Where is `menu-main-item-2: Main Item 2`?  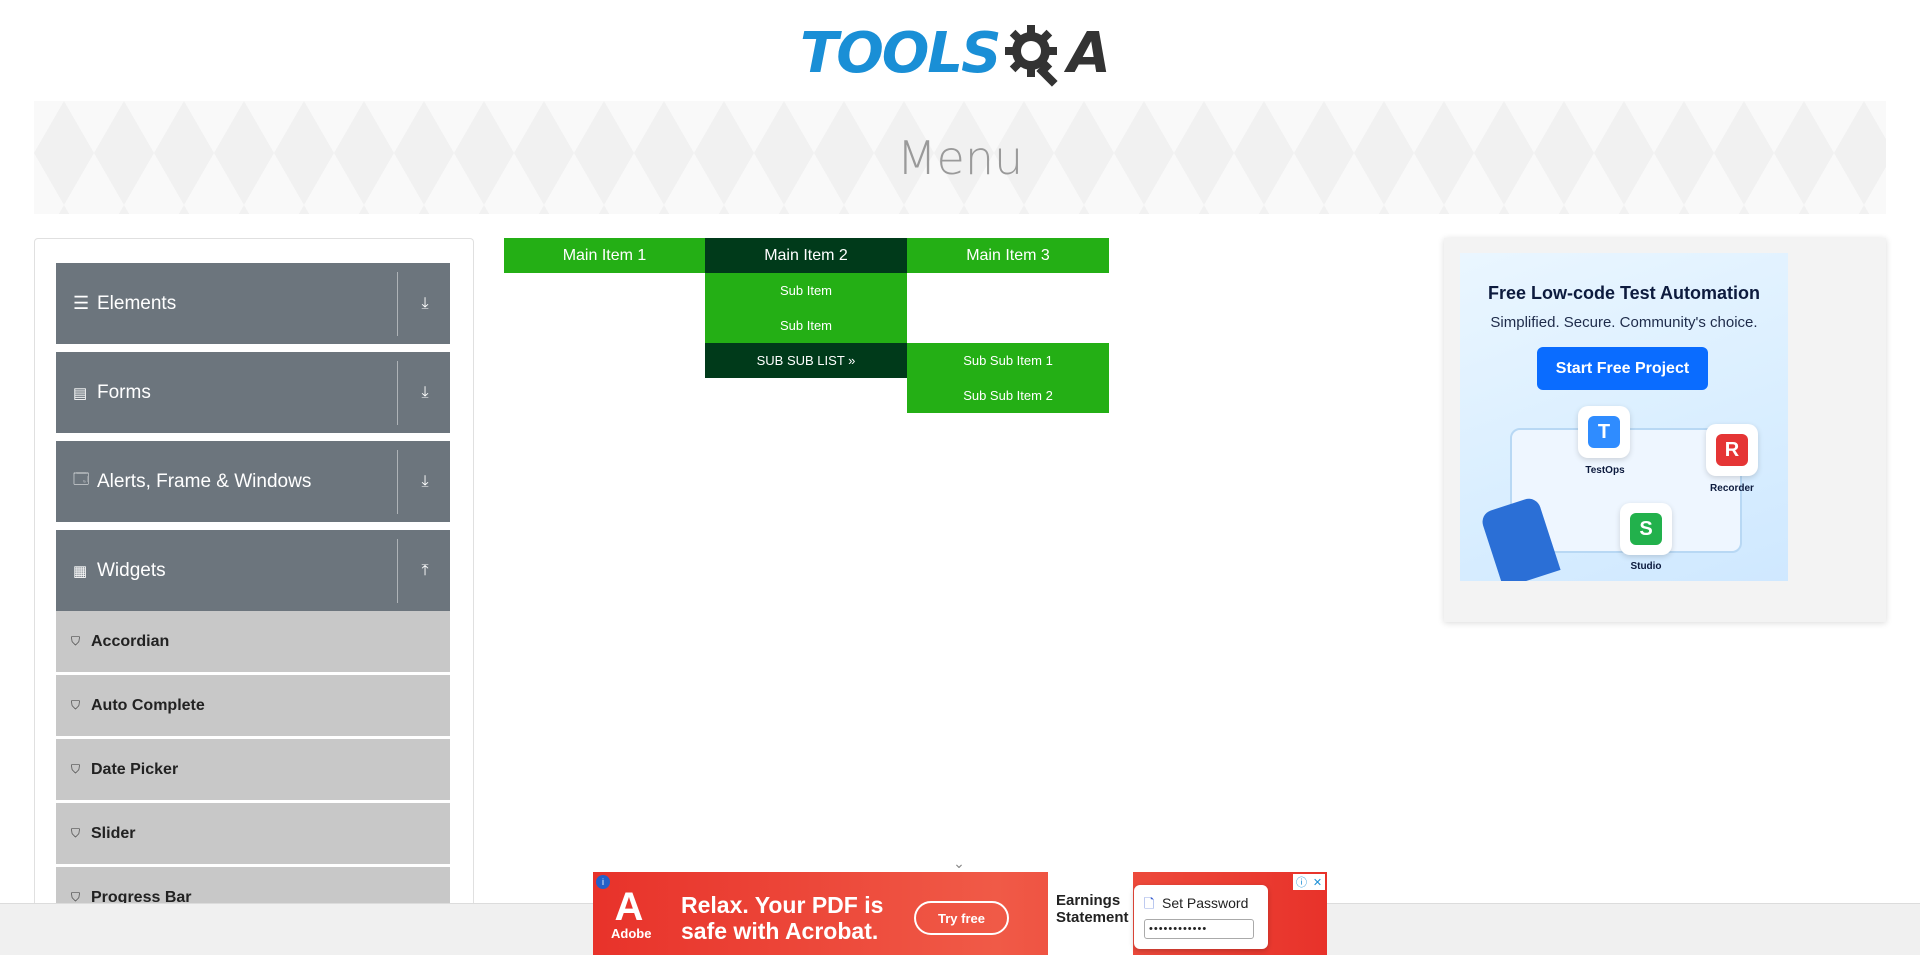 menu-main-item-2: Main Item 2 is located at coordinates (806, 255).